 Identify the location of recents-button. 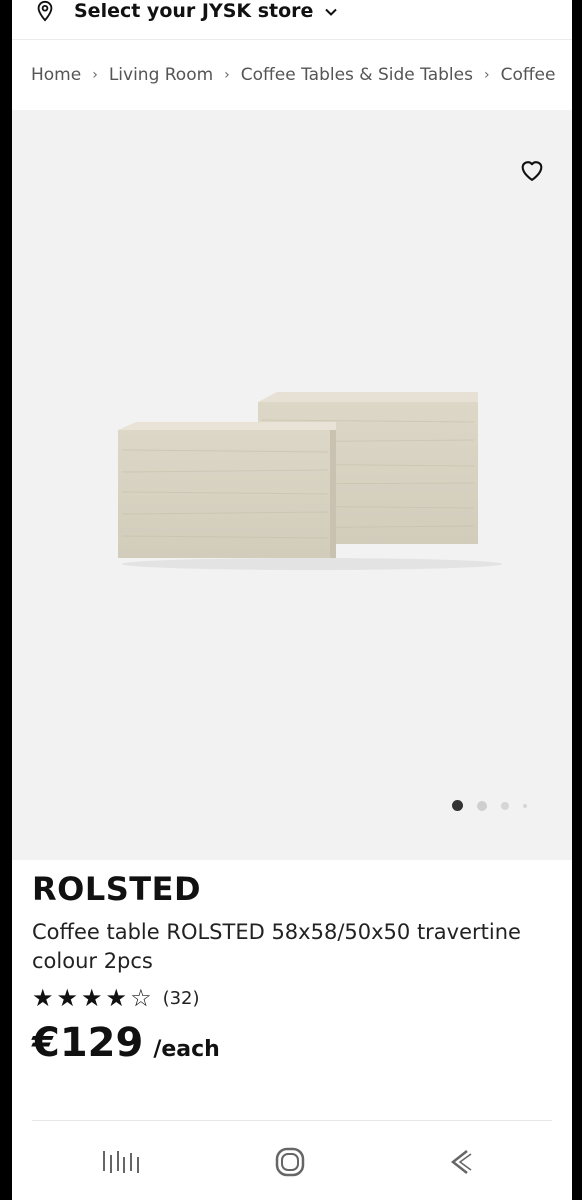
(122, 1162).